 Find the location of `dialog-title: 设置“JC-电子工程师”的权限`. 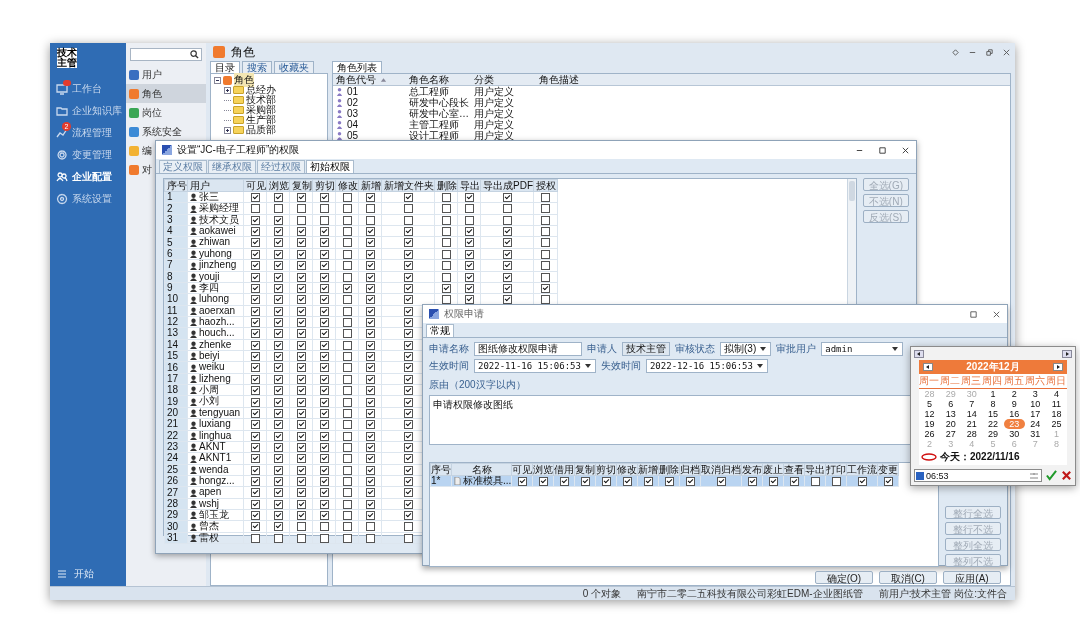

dialog-title: 设置“JC-电子工程师”的权限 is located at coordinates (238, 150).